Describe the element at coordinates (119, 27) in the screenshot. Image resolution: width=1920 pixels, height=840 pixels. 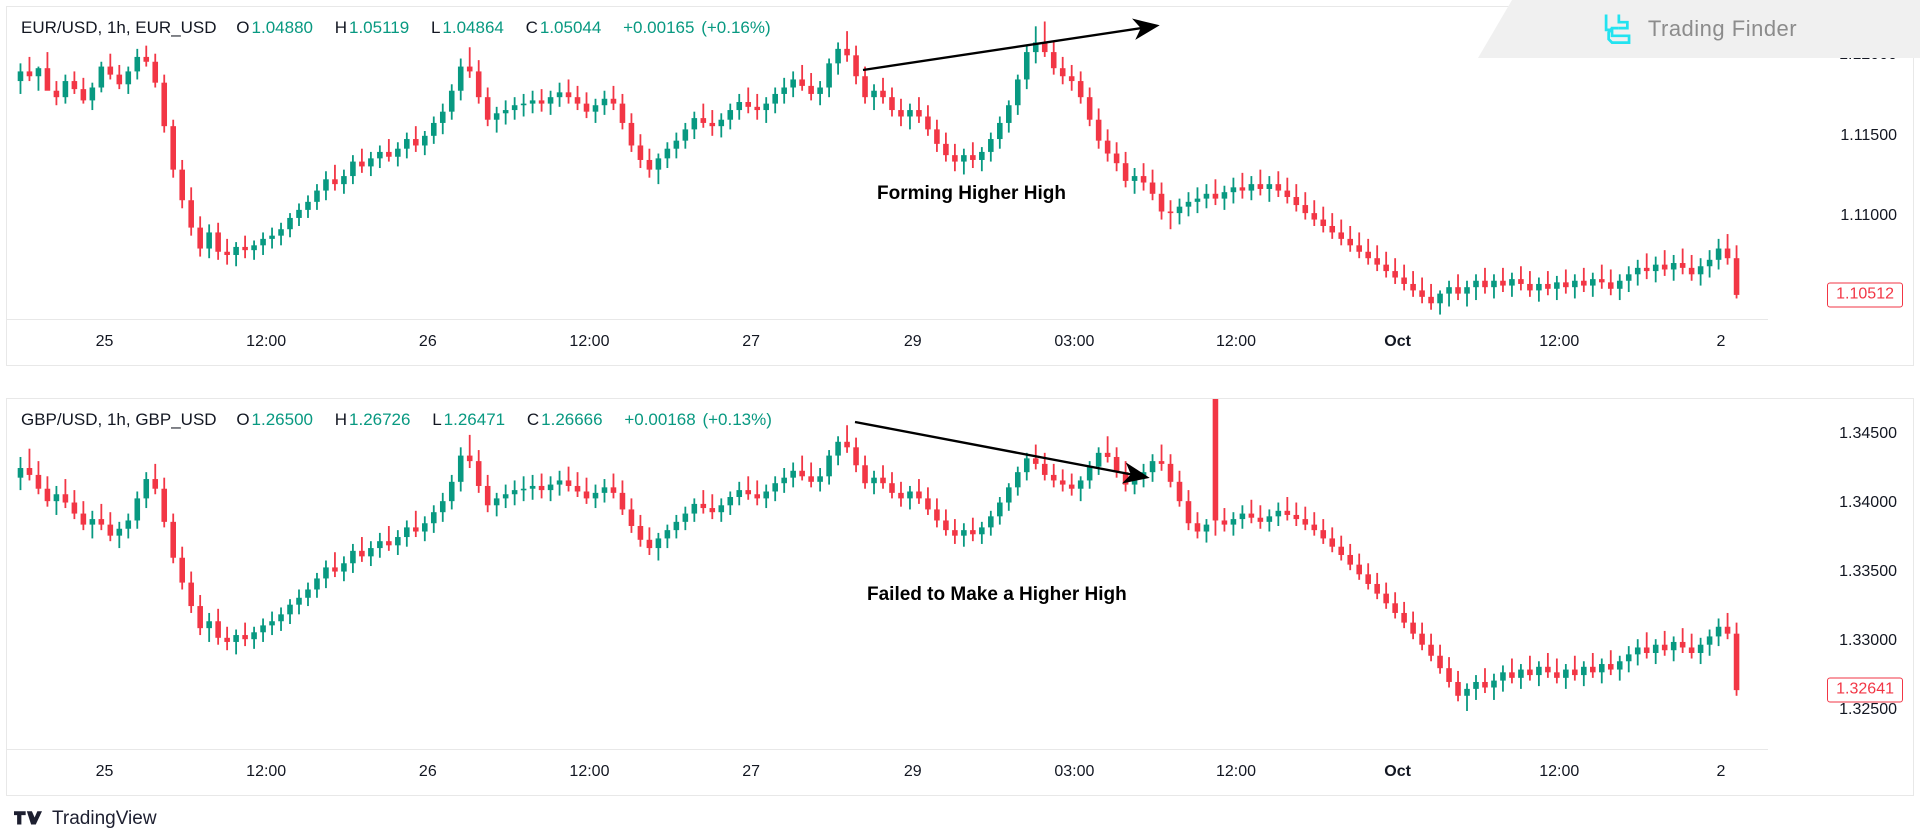
I see `legend-symbol: EUR/USD, 1h, EUR_USD` at that location.